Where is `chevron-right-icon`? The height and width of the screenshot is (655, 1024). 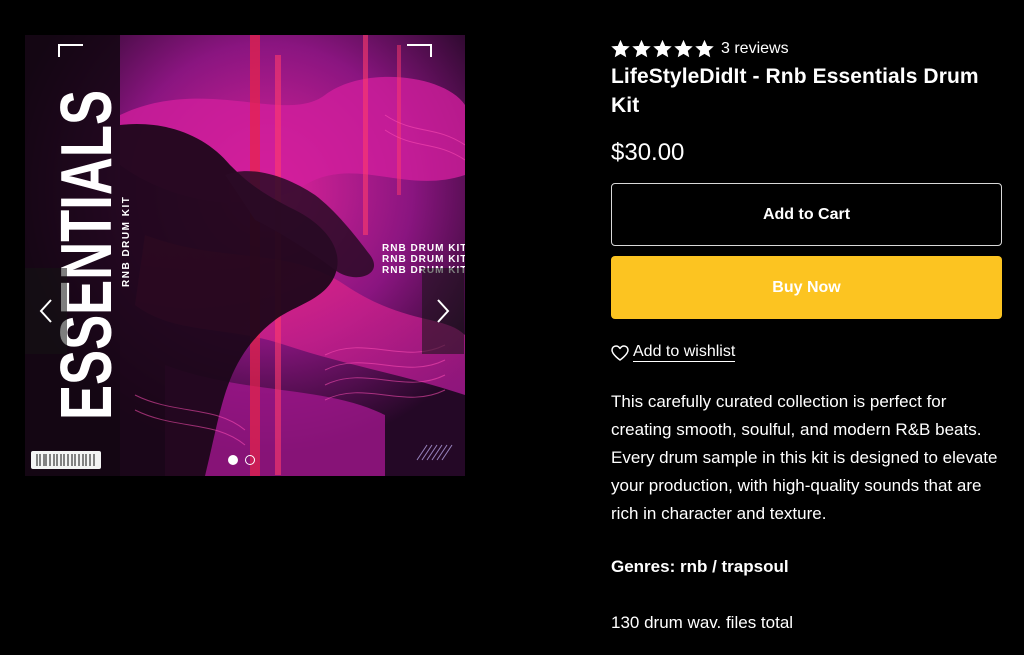 chevron-right-icon is located at coordinates (443, 311).